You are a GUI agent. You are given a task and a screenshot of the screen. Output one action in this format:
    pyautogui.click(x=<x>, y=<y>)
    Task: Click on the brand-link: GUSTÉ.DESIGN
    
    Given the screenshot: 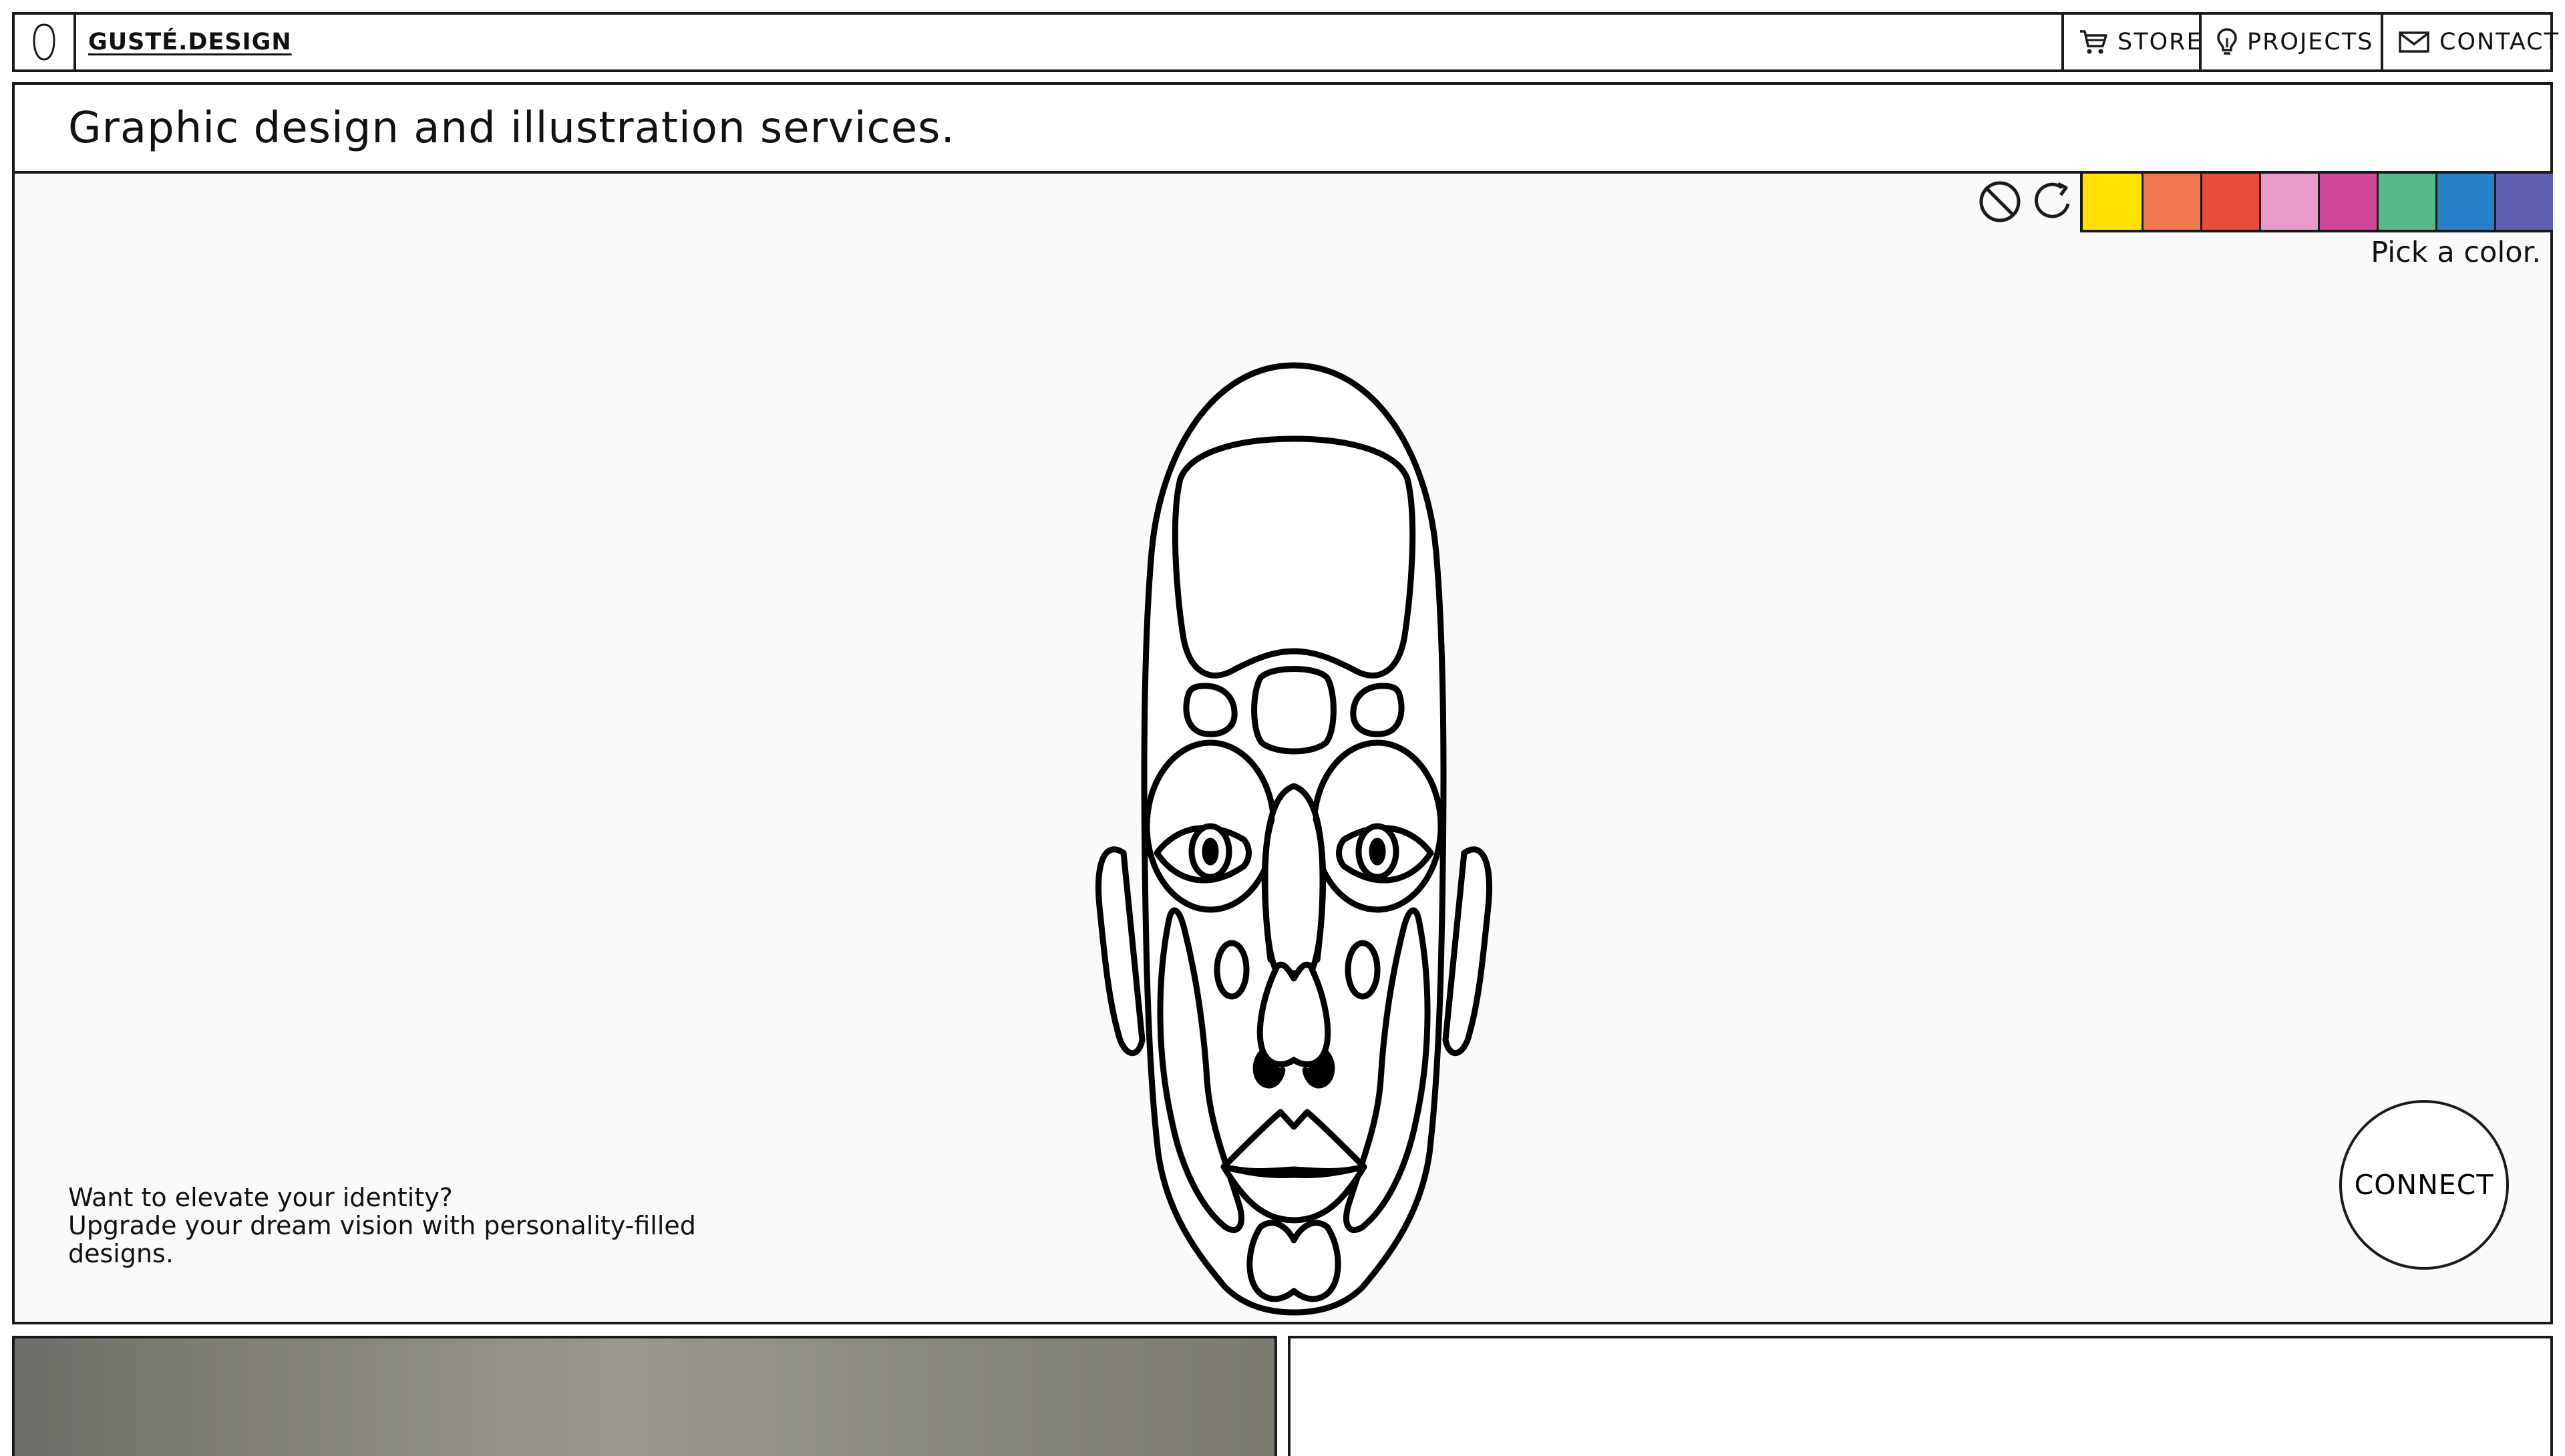 What is the action you would take?
    pyautogui.click(x=1068, y=42)
    